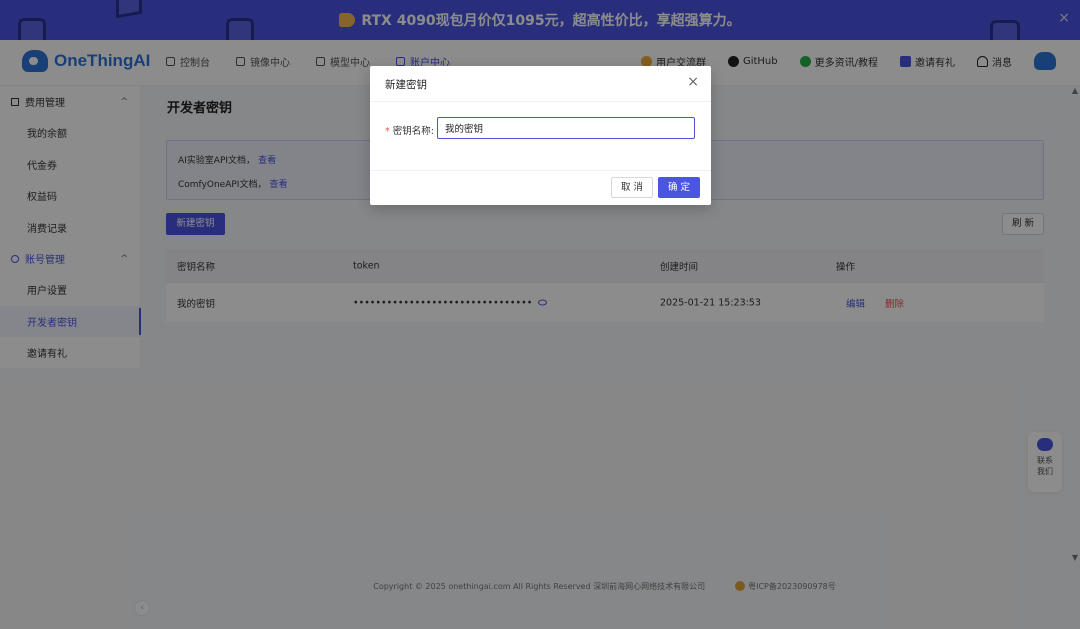 The width and height of the screenshot is (1080, 629). What do you see at coordinates (387, 131) in the screenshot?
I see `required-mark: *` at bounding box center [387, 131].